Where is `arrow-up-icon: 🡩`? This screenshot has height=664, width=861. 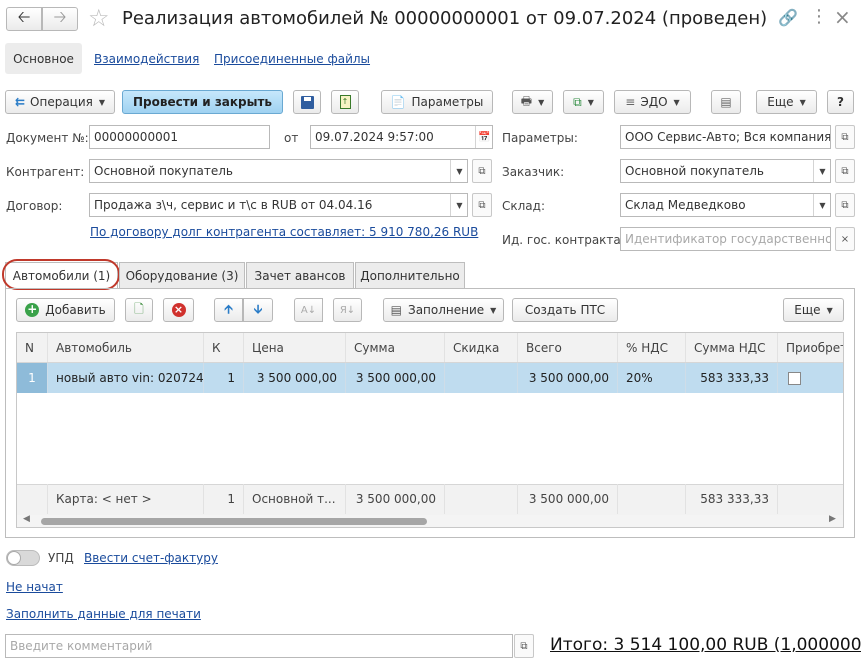 arrow-up-icon: 🡩 is located at coordinates (228, 308).